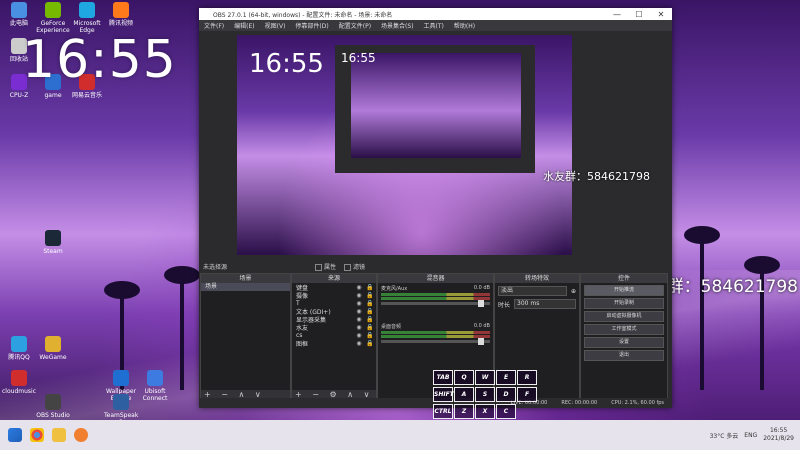  I want to click on palm-tree, so click(702, 308).